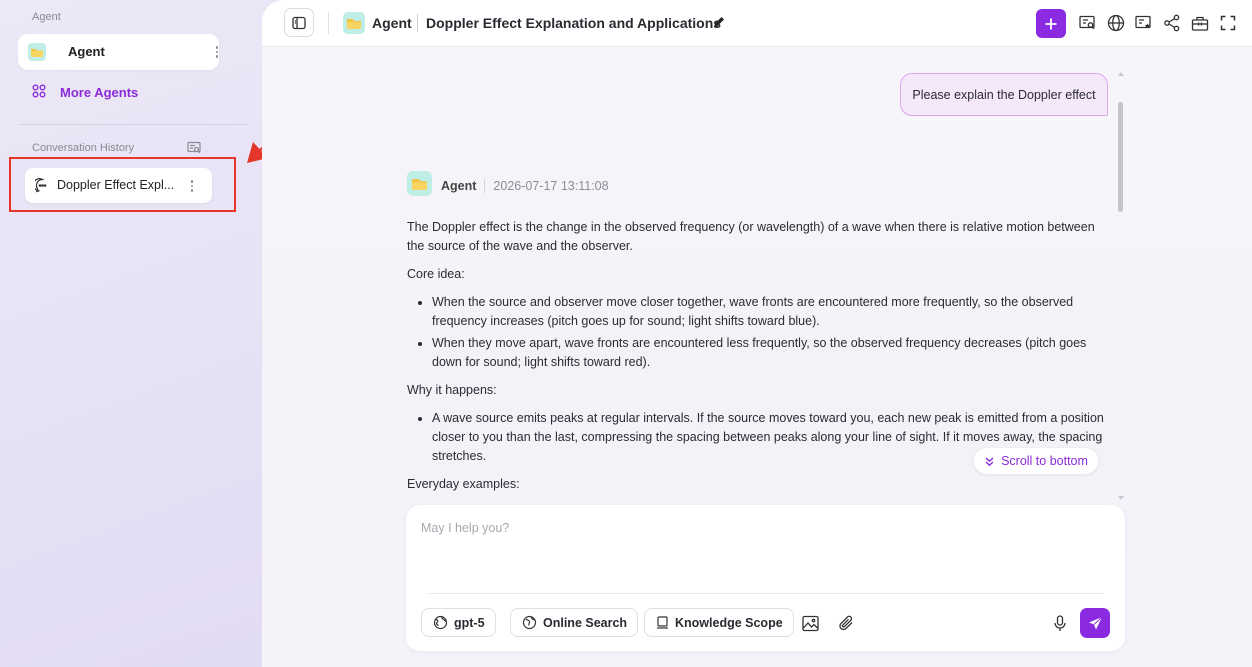 Image resolution: width=1252 pixels, height=667 pixels. I want to click on microphone-icon, so click(1060, 623).